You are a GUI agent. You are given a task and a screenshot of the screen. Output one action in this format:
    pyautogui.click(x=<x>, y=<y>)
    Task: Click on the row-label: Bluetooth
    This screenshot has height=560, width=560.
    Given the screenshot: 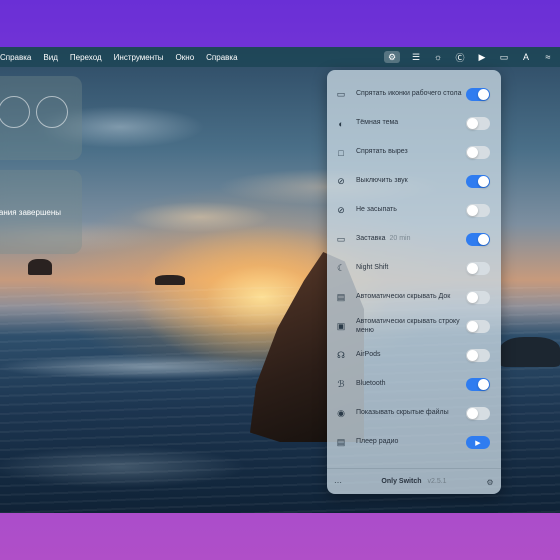 What is the action you would take?
    pyautogui.click(x=371, y=384)
    